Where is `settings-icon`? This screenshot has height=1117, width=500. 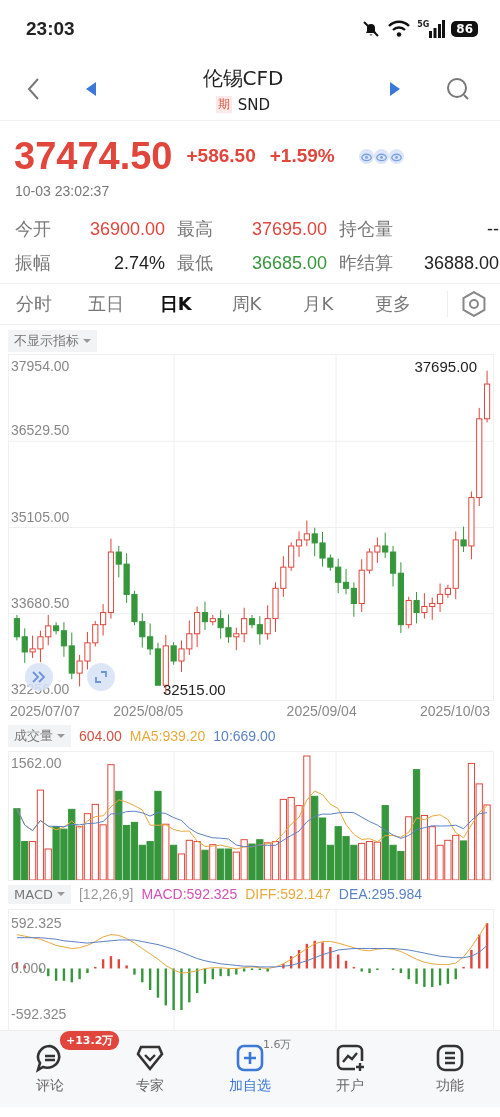 settings-icon is located at coordinates (474, 304).